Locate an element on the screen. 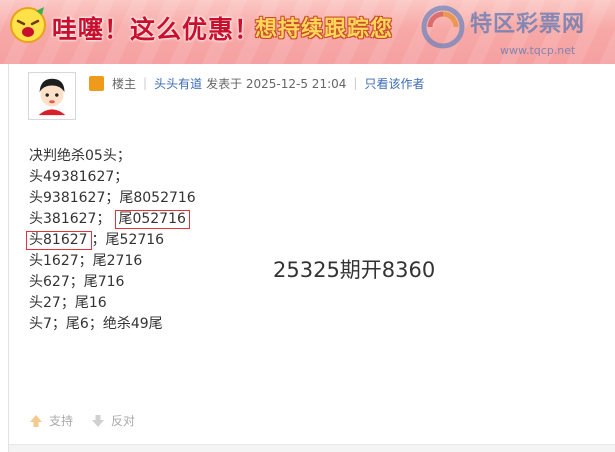  content-line: 头81627 ；尾52716 is located at coordinates (111, 240).